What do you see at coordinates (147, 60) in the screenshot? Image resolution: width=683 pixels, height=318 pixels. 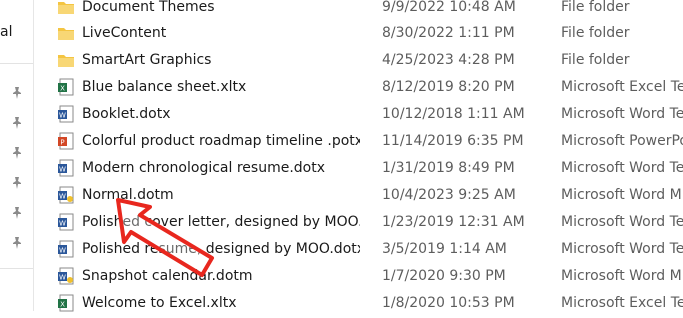 I see `file-name: SmartArt Graphics` at bounding box center [147, 60].